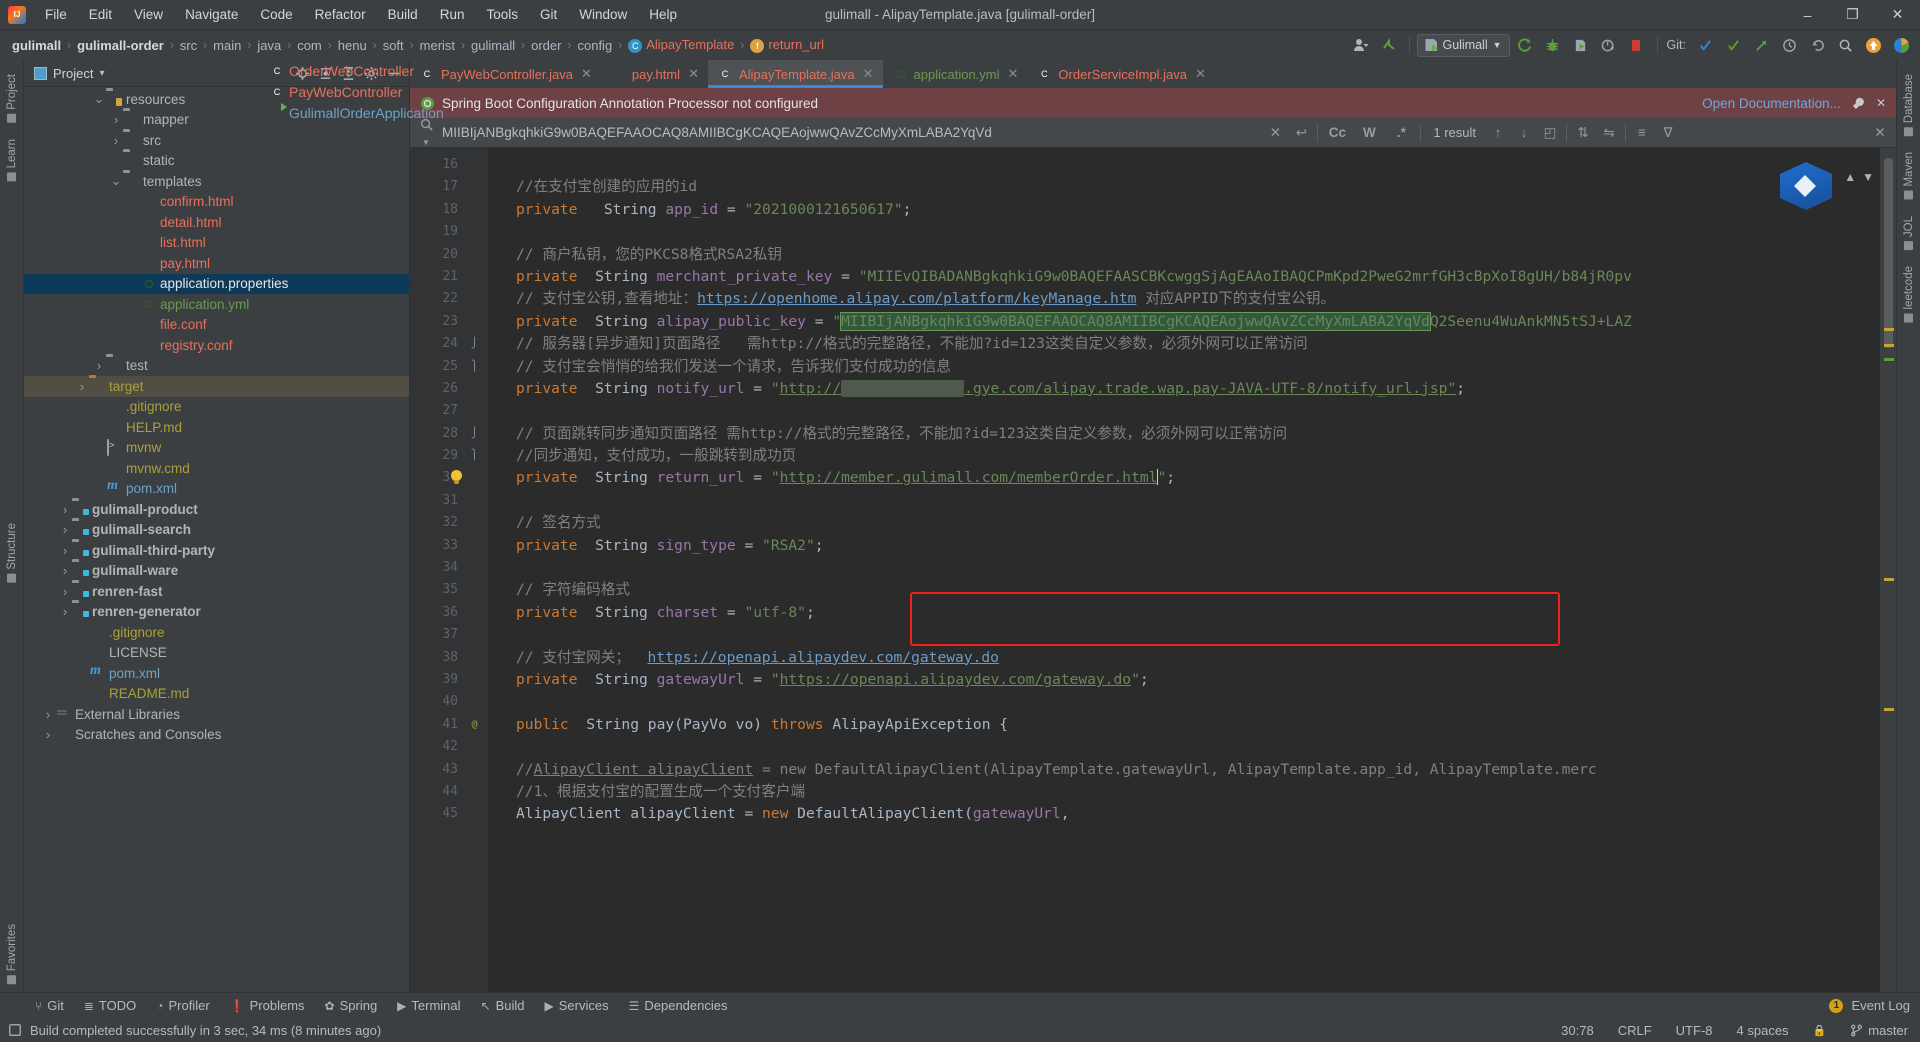  I want to click on line-number: 43, so click(449, 770).